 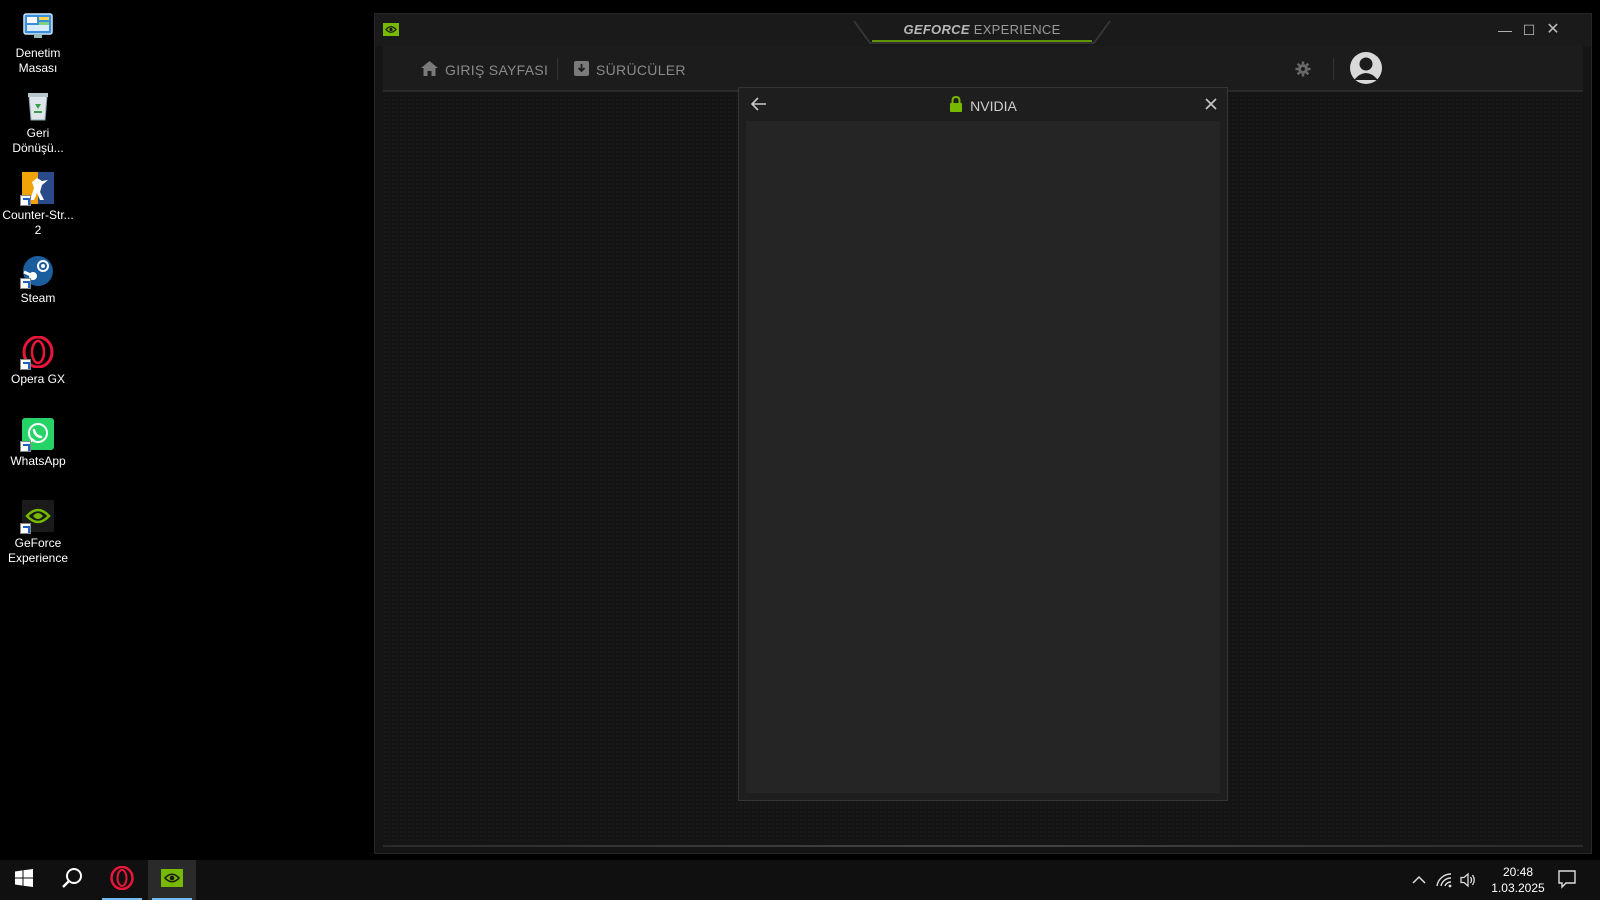 I want to click on desktop-icon-geforce-experience: GeForce Experience, so click(x=38, y=533).